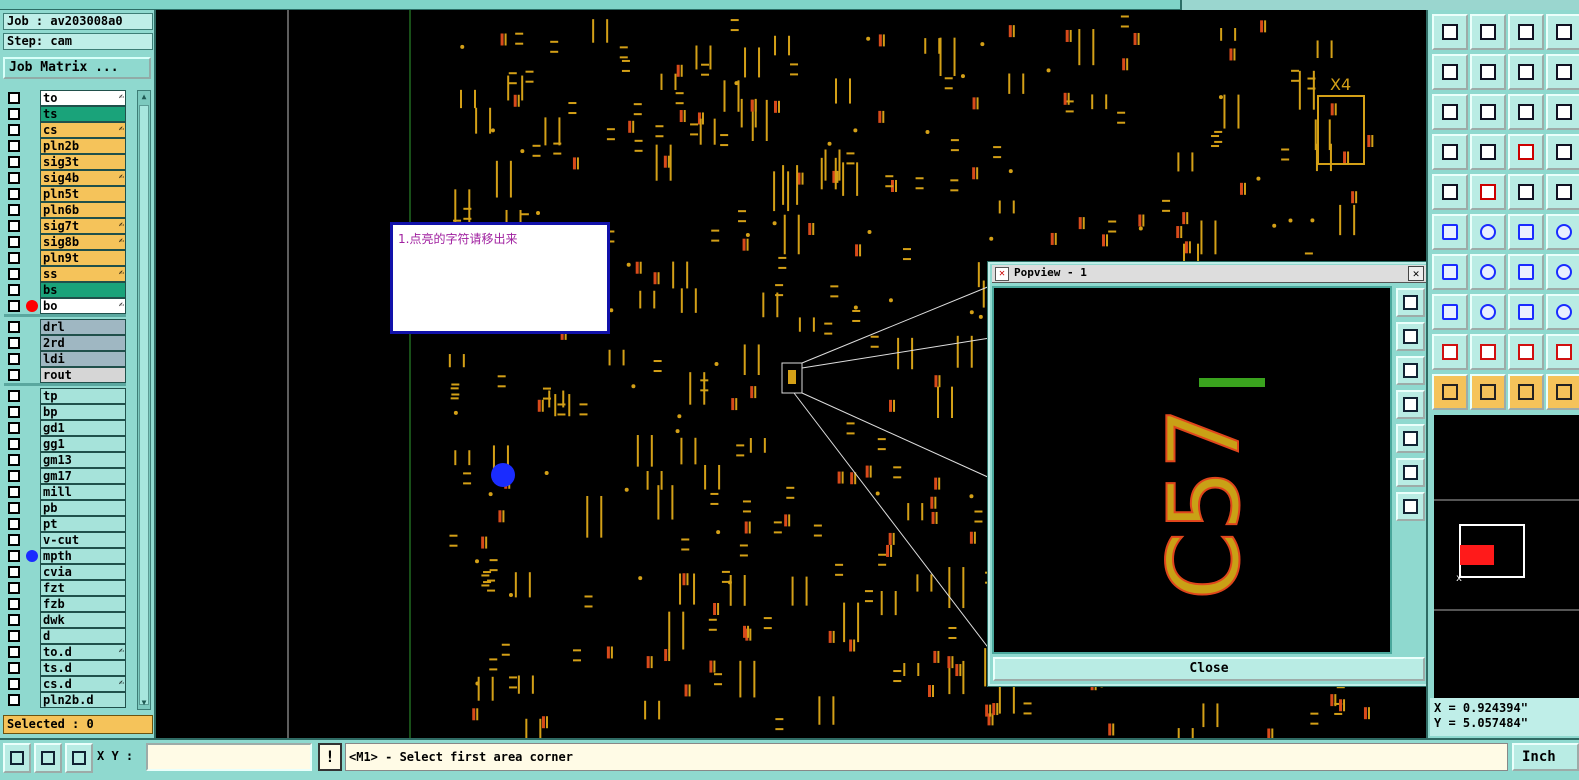 The image size is (1579, 780). What do you see at coordinates (83, 130) in the screenshot?
I see `layer-name: cs` at bounding box center [83, 130].